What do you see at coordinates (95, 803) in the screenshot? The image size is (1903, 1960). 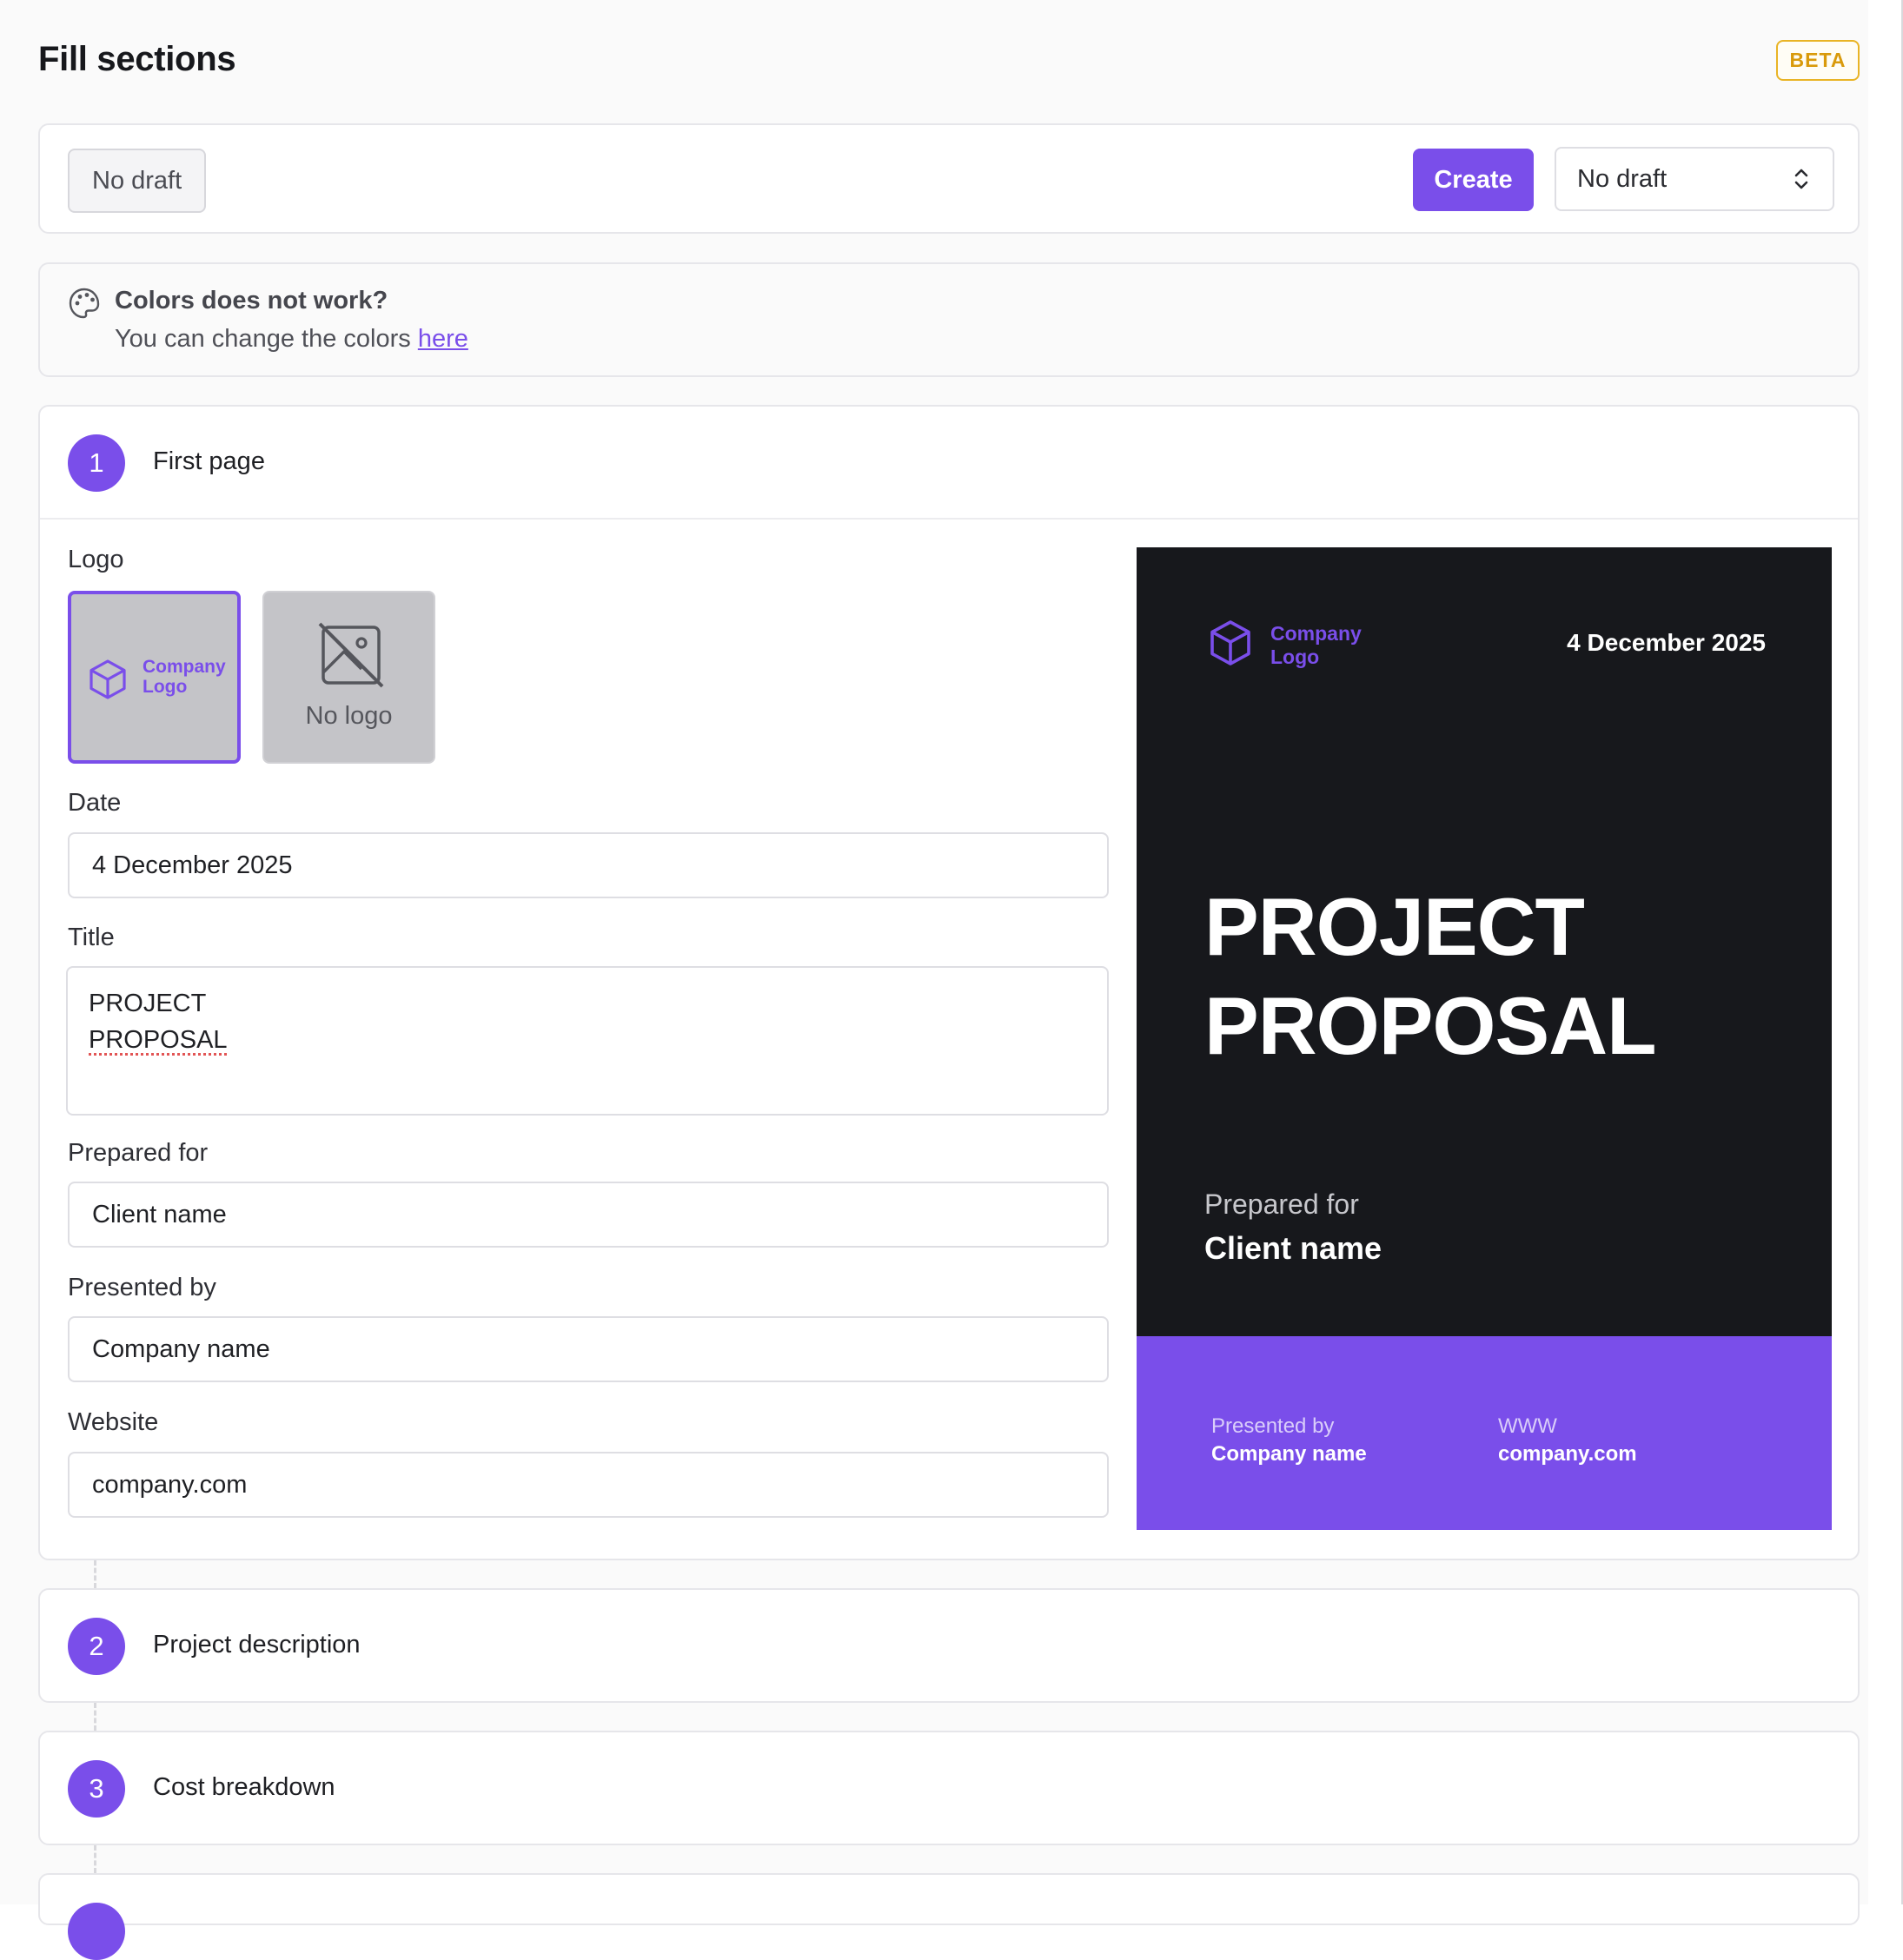 I see `date-label: Date` at bounding box center [95, 803].